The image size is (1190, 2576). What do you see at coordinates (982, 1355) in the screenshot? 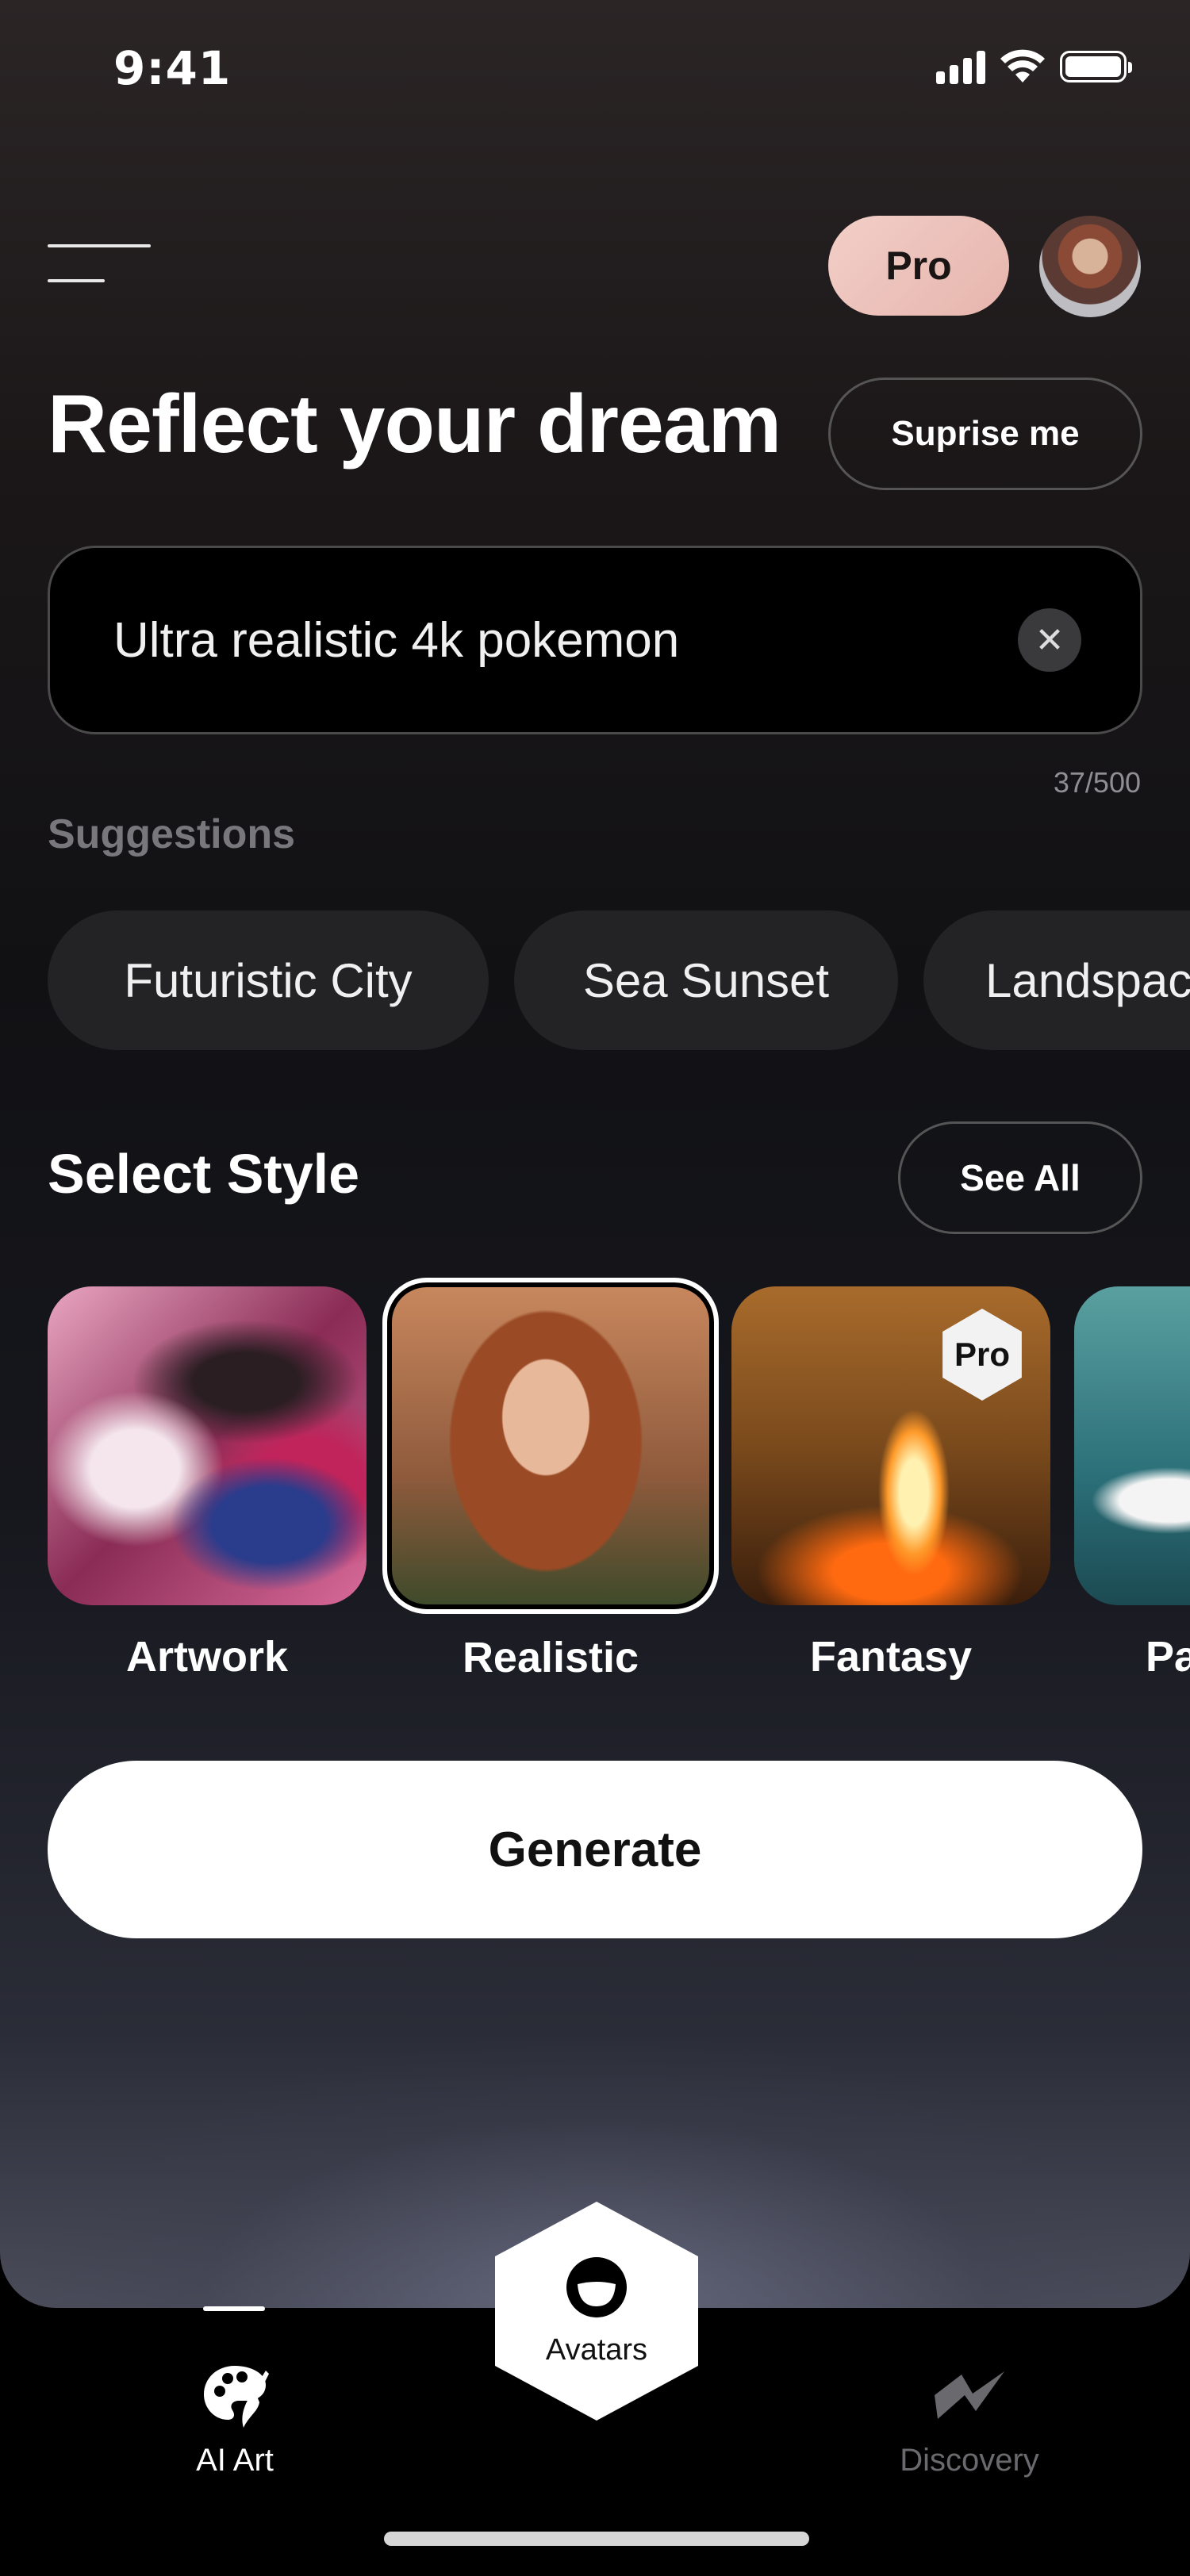
I see `pro-badge: Pro` at bounding box center [982, 1355].